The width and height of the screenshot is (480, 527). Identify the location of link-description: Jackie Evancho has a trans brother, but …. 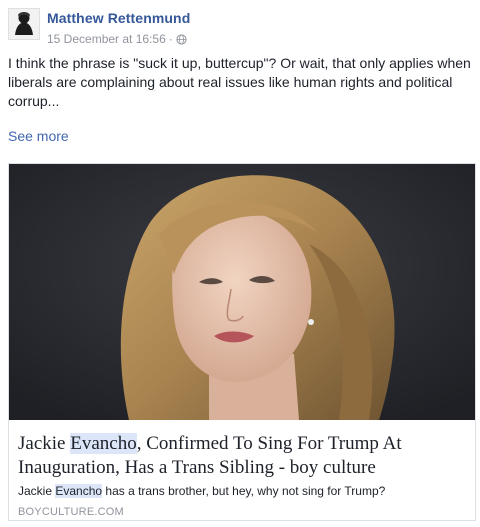
(243, 491).